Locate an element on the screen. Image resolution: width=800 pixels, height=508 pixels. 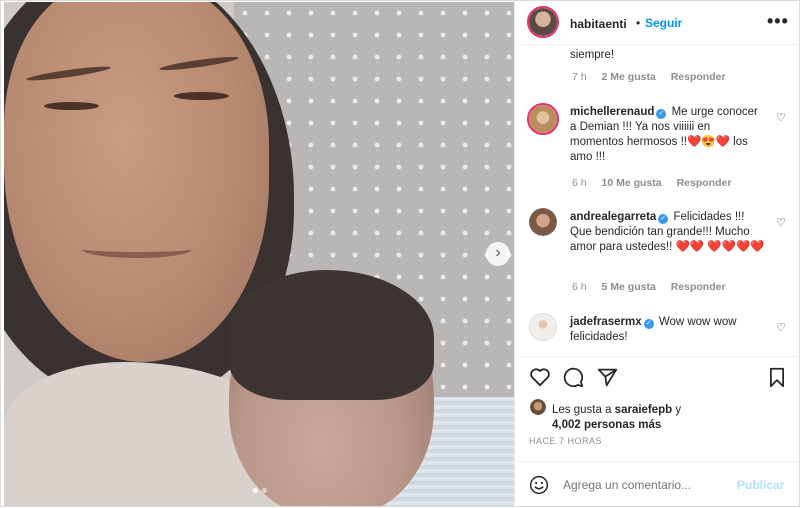
liker-avatar-image is located at coordinates (538, 407).